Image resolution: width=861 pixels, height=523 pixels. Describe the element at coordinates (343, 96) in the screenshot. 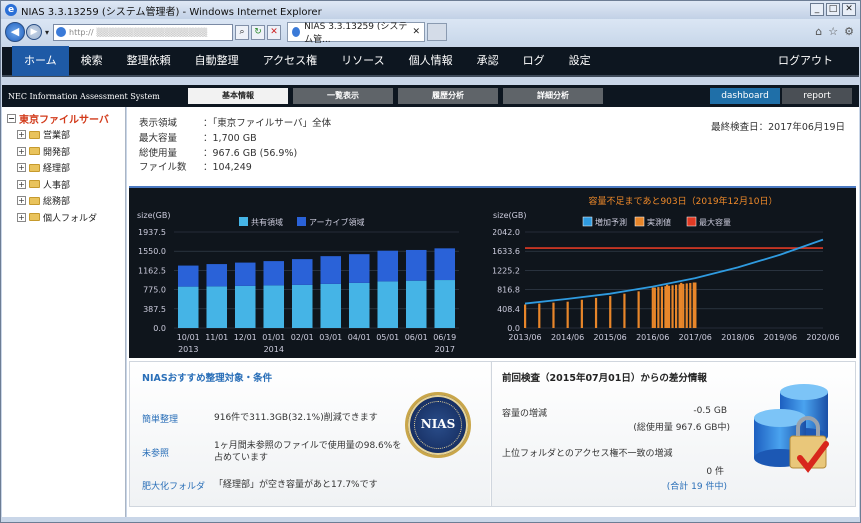

I see `sub-tab: 一覧表示` at that location.